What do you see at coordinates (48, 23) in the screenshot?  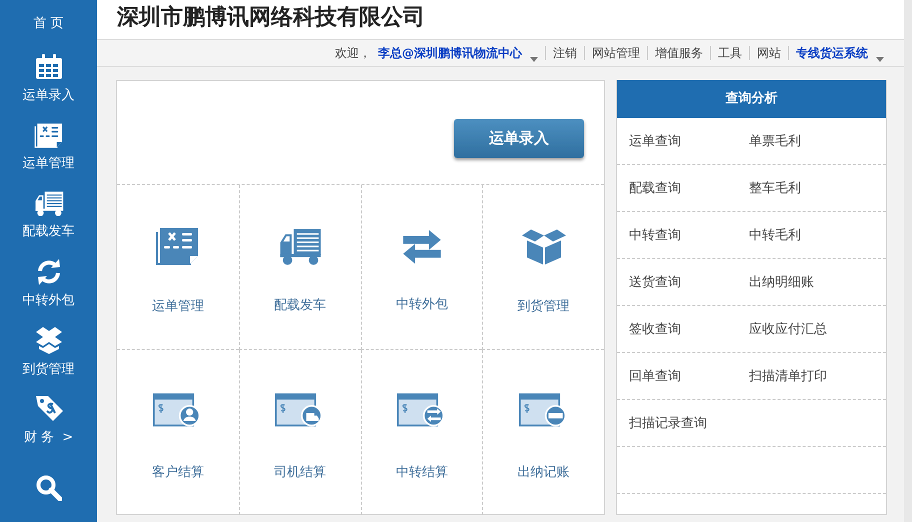 I see `sidebar-item: 首 页` at bounding box center [48, 23].